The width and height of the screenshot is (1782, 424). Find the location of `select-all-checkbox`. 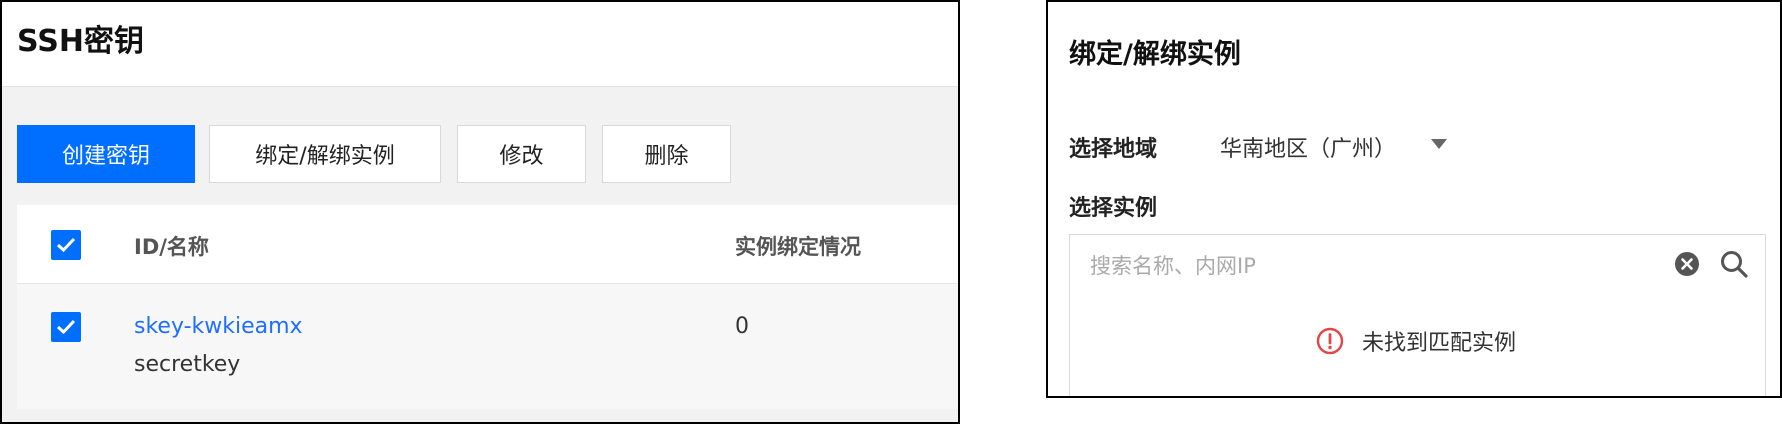

select-all-checkbox is located at coordinates (66, 245).